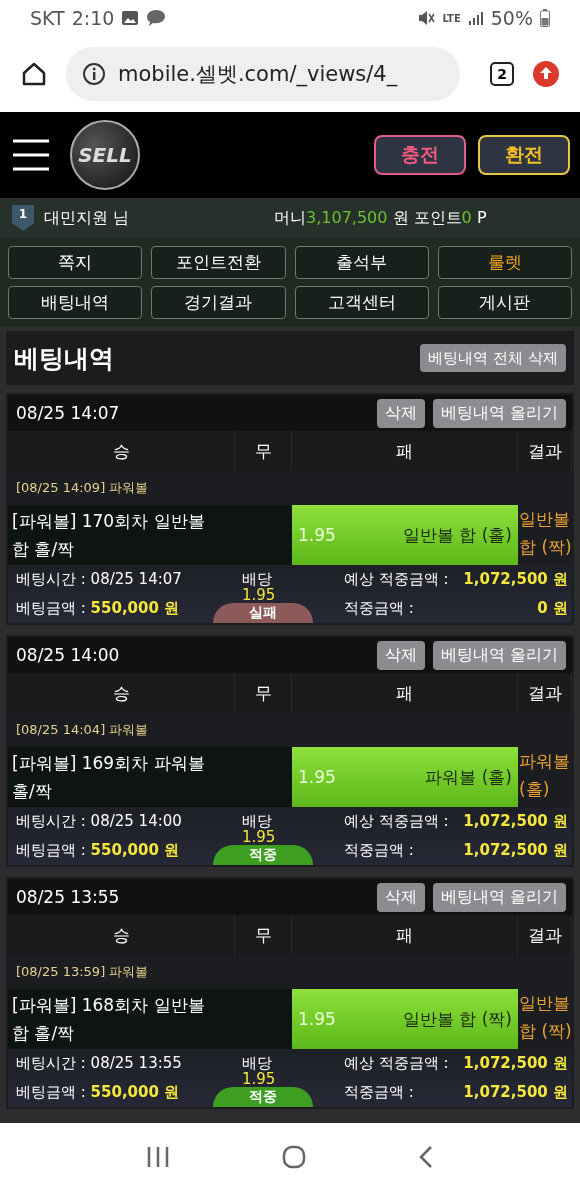  Describe the element at coordinates (99, 821) in the screenshot. I see `bet-time: 베팅시간 : 08/25 14:00` at that location.